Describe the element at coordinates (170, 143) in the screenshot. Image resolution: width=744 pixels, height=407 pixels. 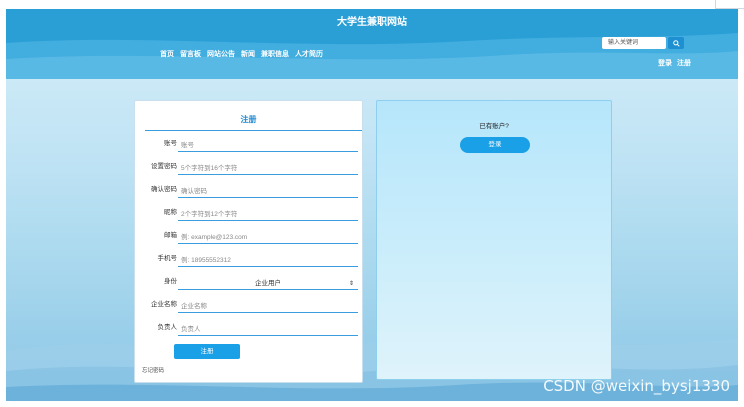
I see `field-label: 账号` at that location.